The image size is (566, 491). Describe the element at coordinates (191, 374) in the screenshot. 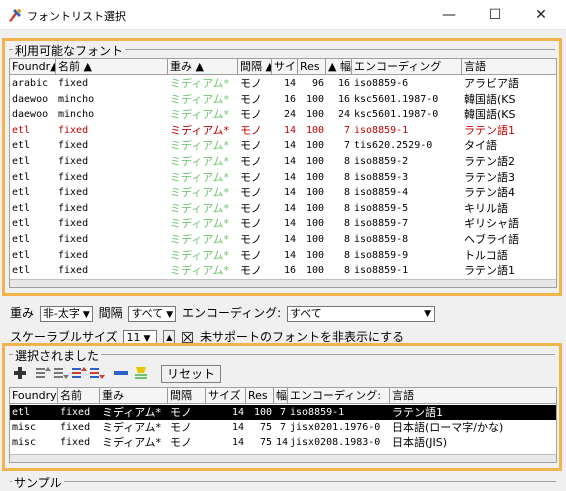

I see `reset-button: リセット` at that location.